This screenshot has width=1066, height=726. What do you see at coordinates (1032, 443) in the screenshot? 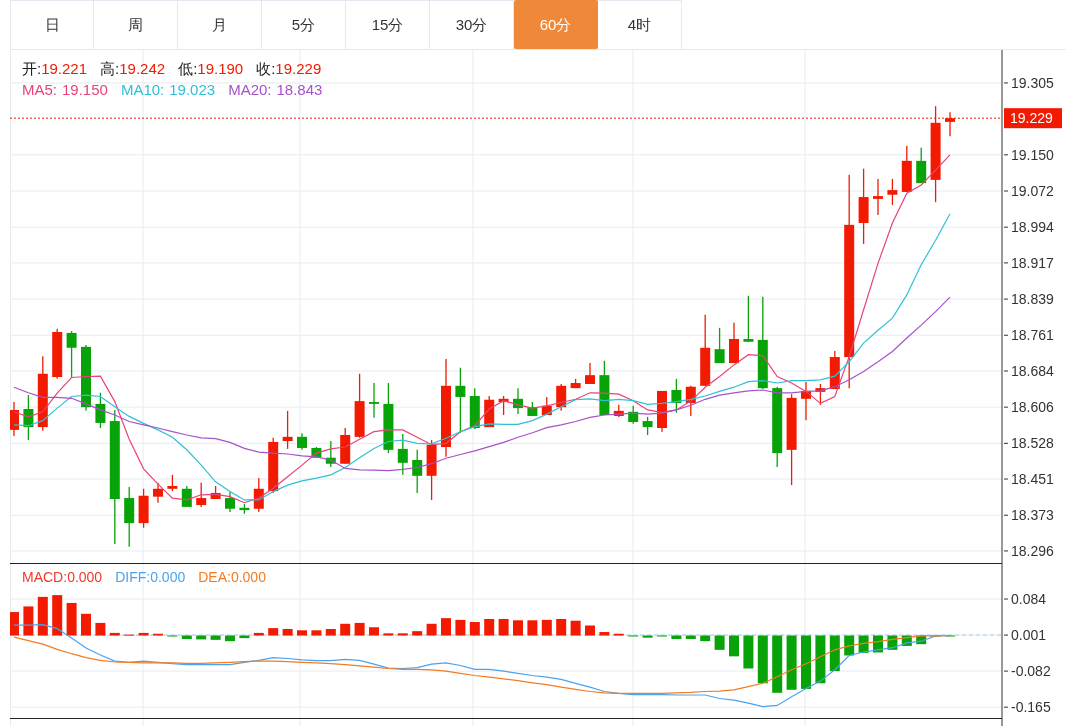
I see `axis-label: 18.528` at bounding box center [1032, 443].